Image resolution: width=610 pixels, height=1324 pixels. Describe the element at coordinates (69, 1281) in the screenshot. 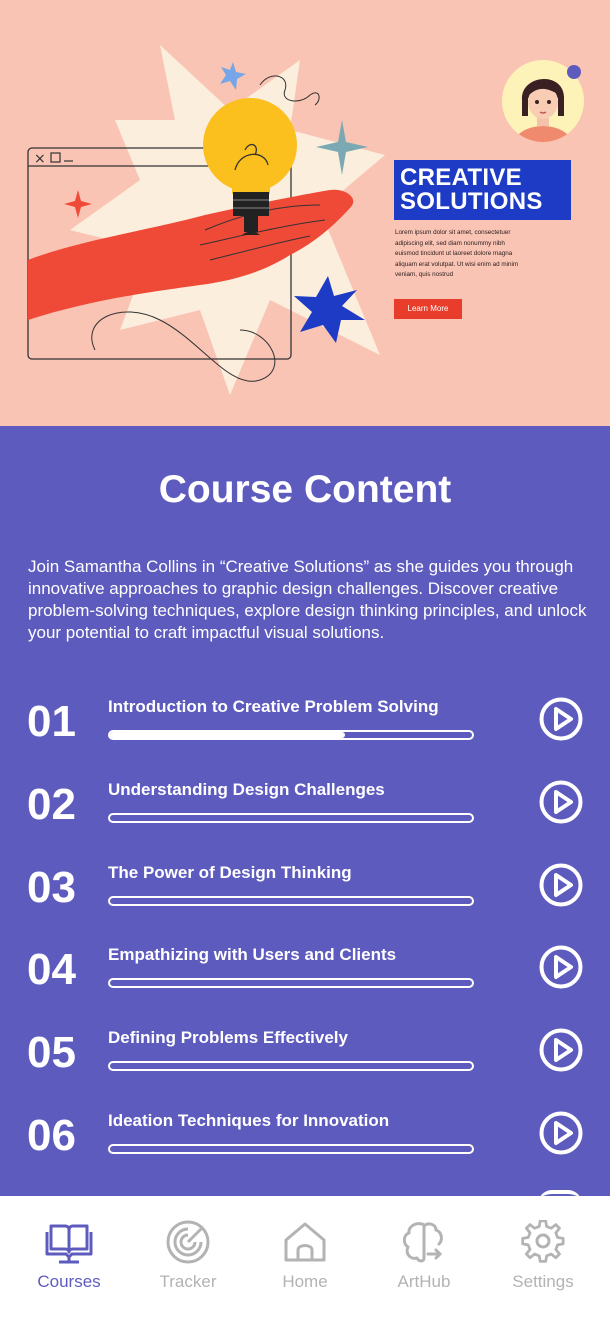

I see `nav-courses-label: Courses` at that location.